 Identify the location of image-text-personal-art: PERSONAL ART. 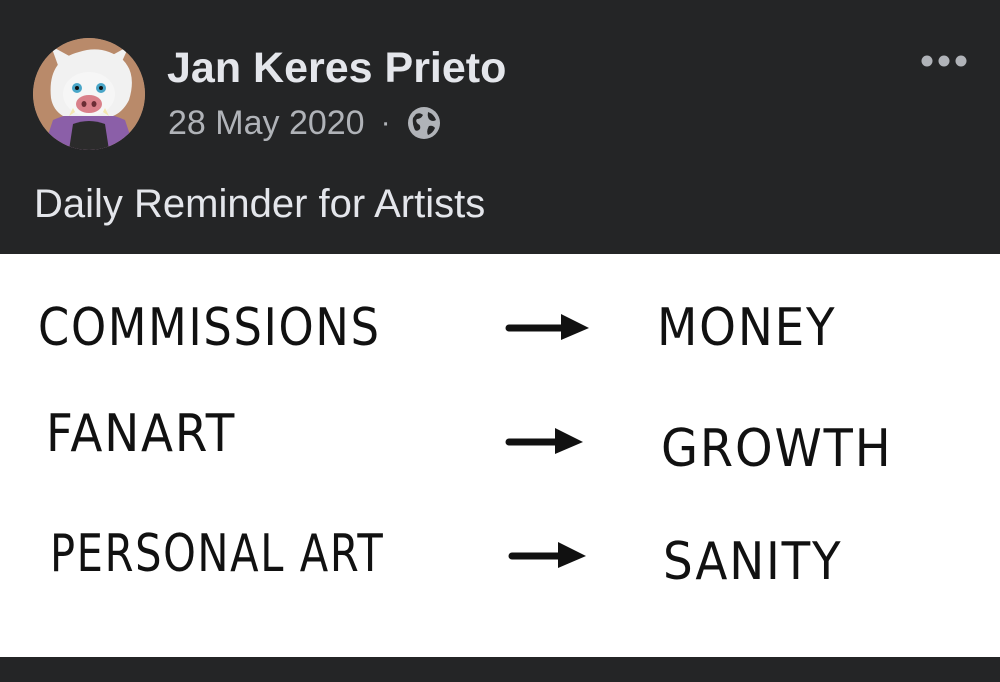
(217, 554).